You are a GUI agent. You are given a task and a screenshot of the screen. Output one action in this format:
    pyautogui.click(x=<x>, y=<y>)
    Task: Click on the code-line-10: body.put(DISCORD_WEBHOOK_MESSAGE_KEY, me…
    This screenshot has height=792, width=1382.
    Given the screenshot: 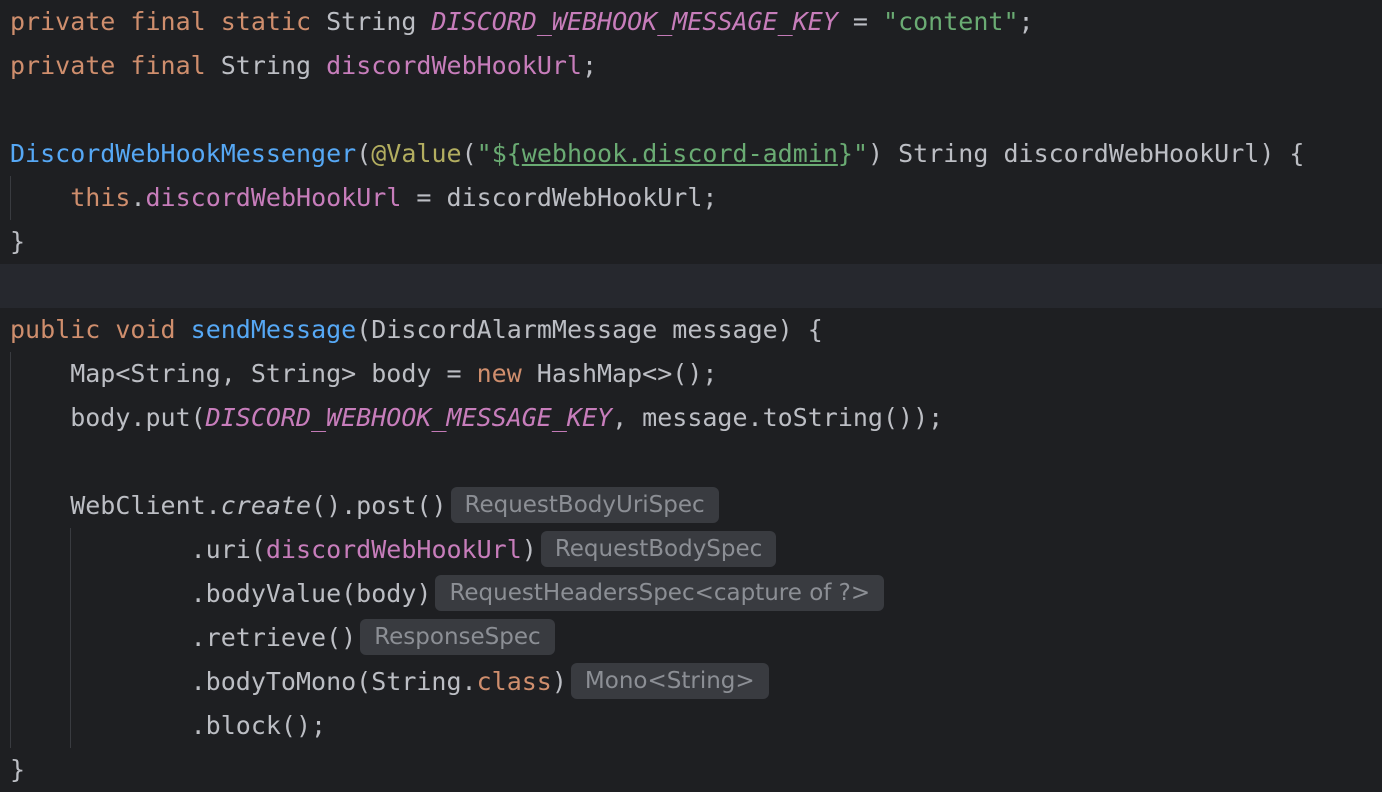 What is the action you would take?
    pyautogui.click(x=691, y=418)
    